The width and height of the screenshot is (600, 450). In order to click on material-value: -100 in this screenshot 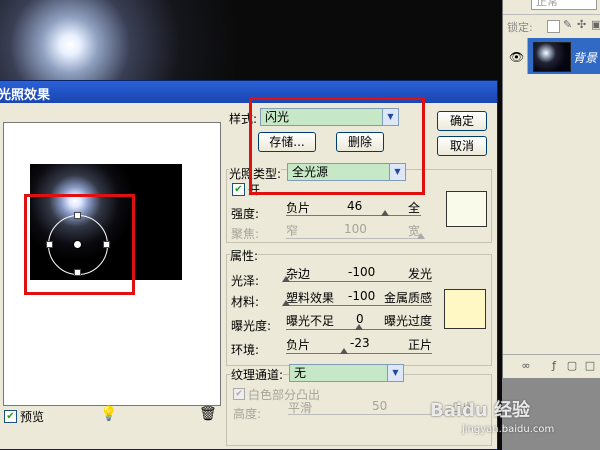, I will do `click(362, 296)`.